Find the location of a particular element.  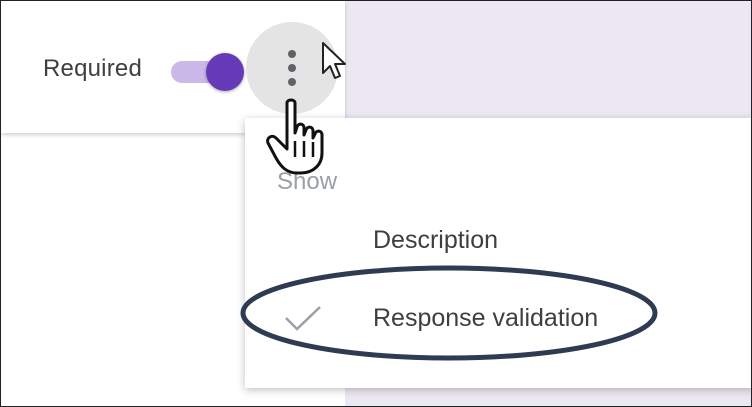

arrow-cursor-icon is located at coordinates (334, 60).